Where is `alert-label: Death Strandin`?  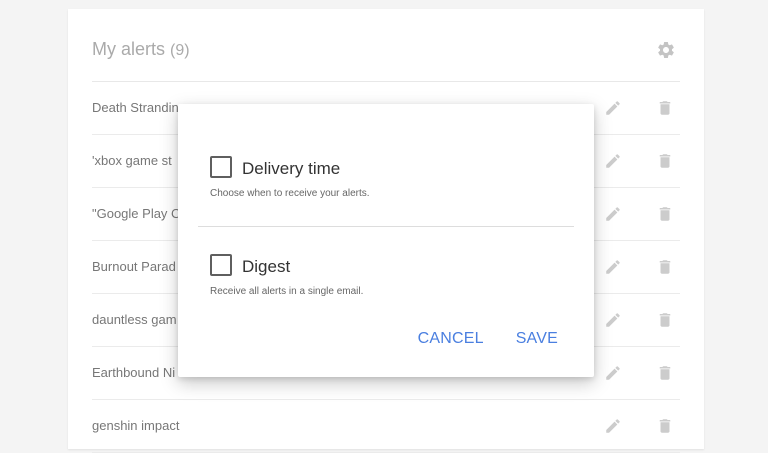
alert-label: Death Strandin is located at coordinates (135, 107).